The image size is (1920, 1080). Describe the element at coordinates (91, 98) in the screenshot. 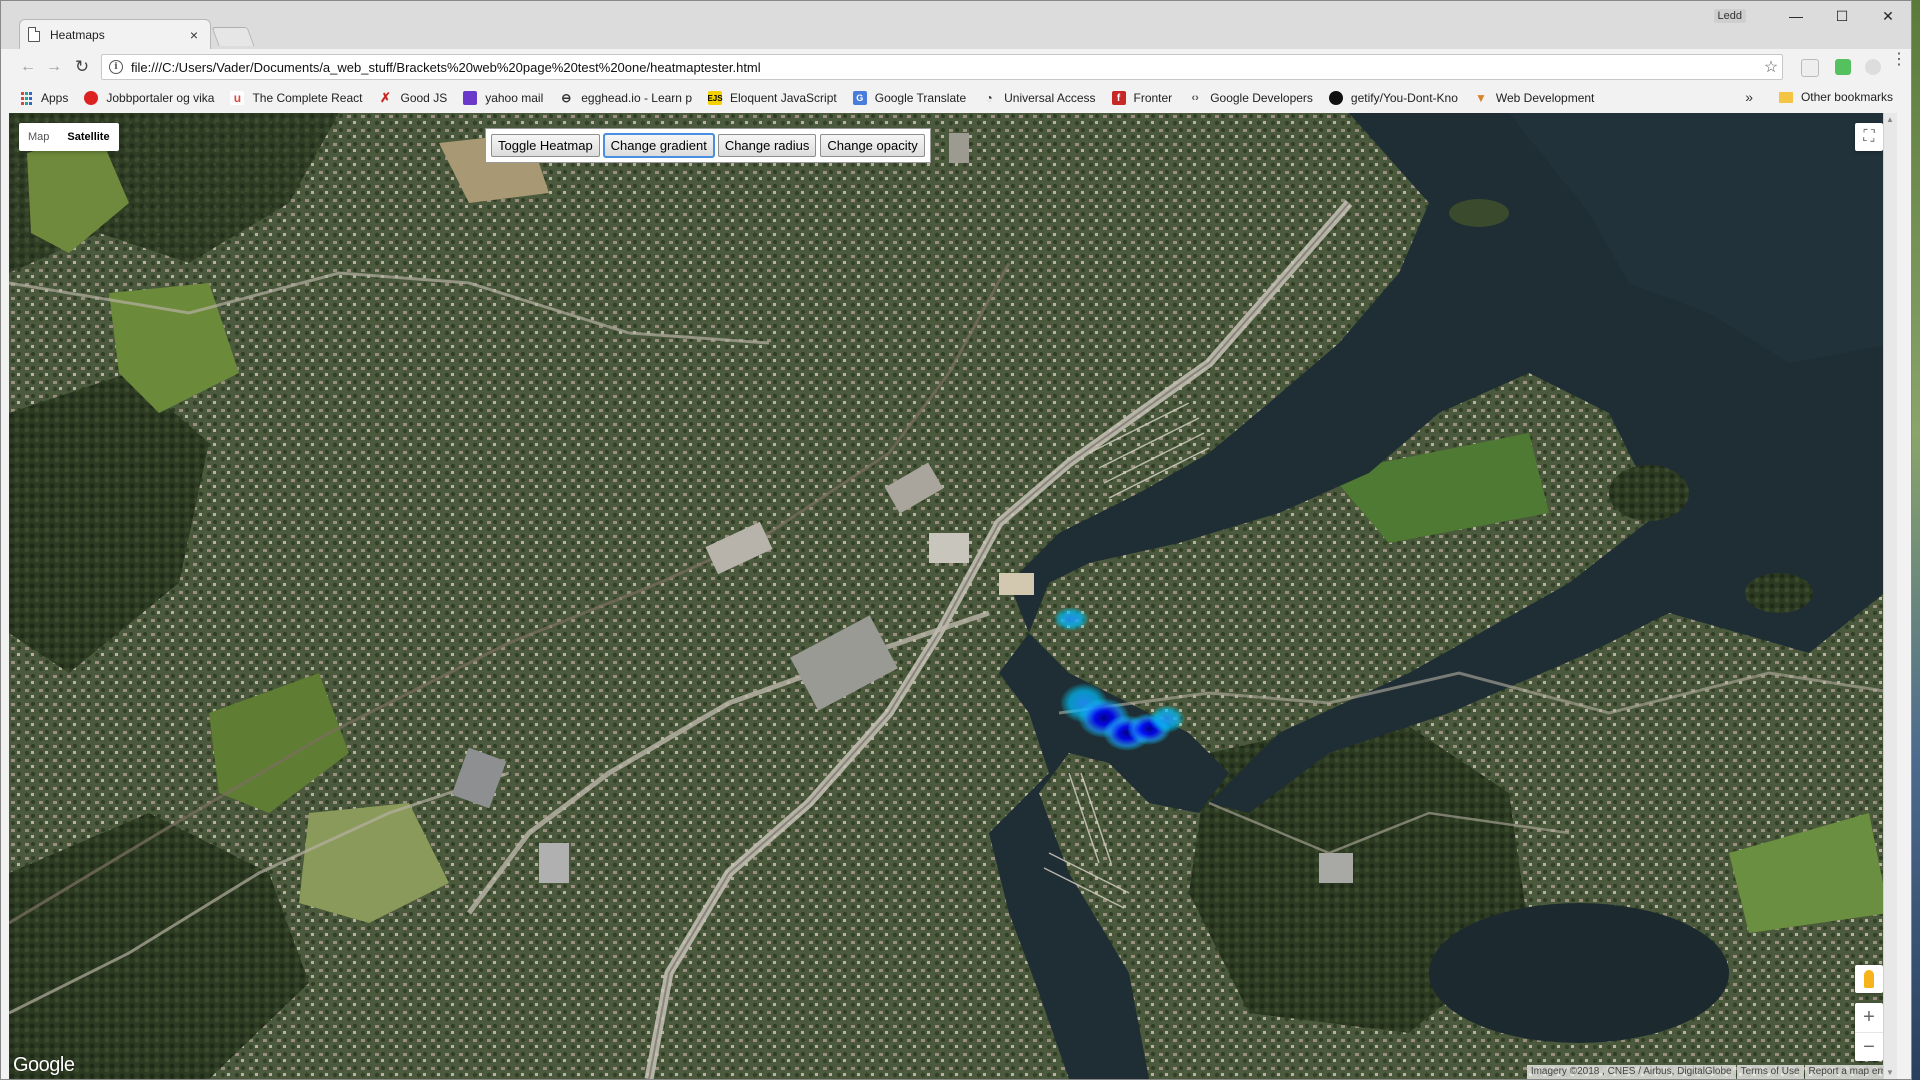

I see `jobb-icon` at that location.